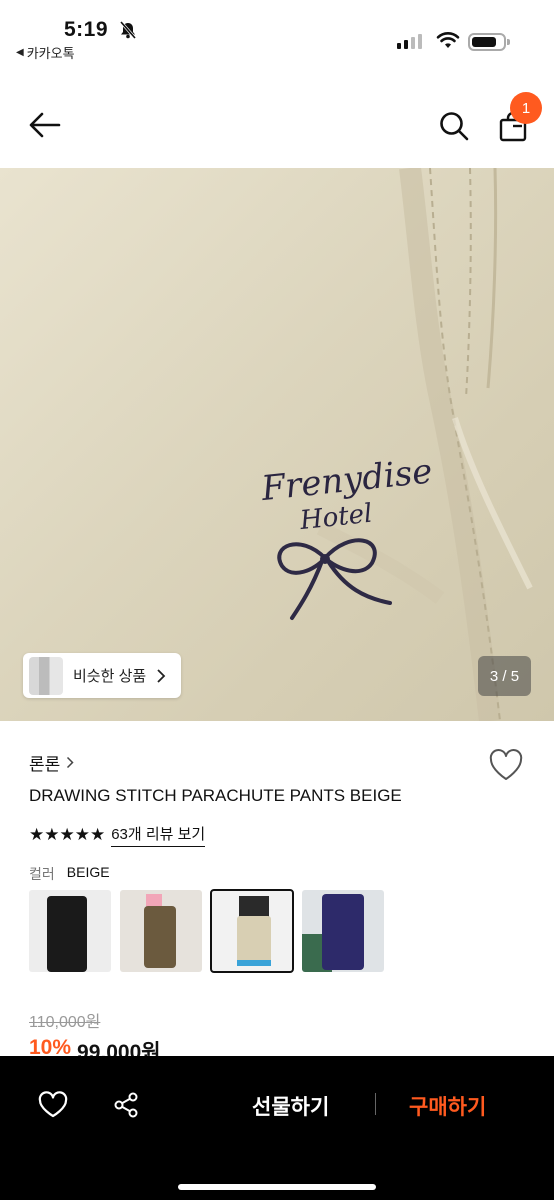  I want to click on brand-link: 론론, so click(51, 762).